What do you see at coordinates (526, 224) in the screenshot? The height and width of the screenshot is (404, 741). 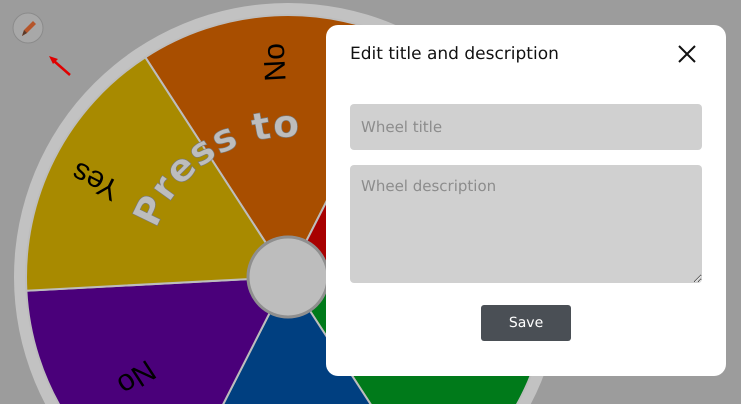 I see `description-input: Wheel description` at bounding box center [526, 224].